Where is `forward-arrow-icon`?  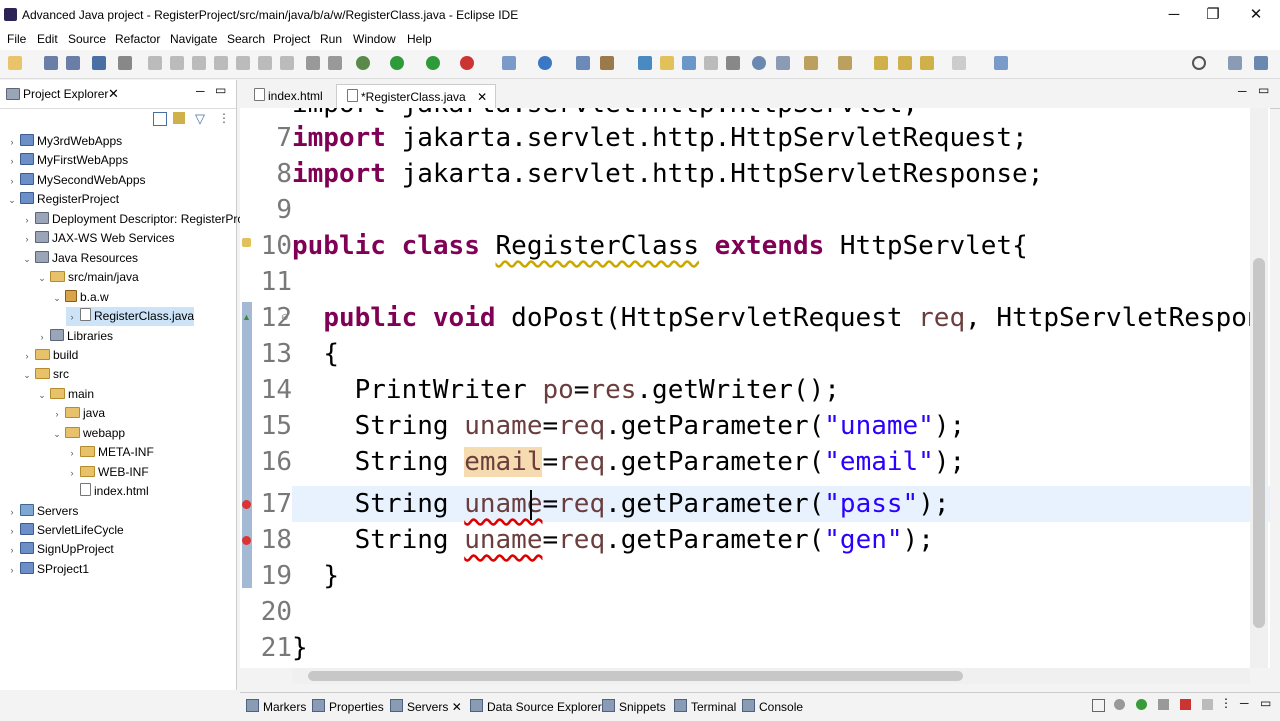
forward-arrow-icon is located at coordinates (959, 63).